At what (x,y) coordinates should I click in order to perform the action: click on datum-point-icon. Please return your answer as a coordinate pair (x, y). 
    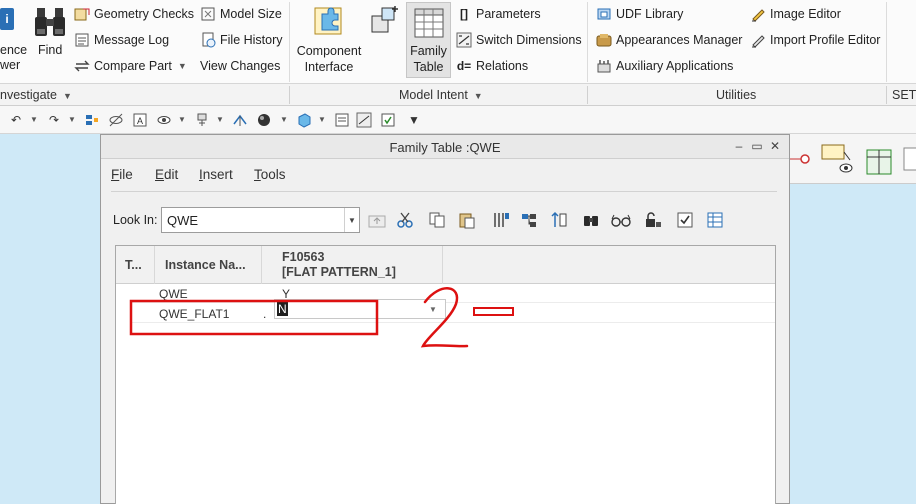
    Looking at the image, I should click on (802, 159).